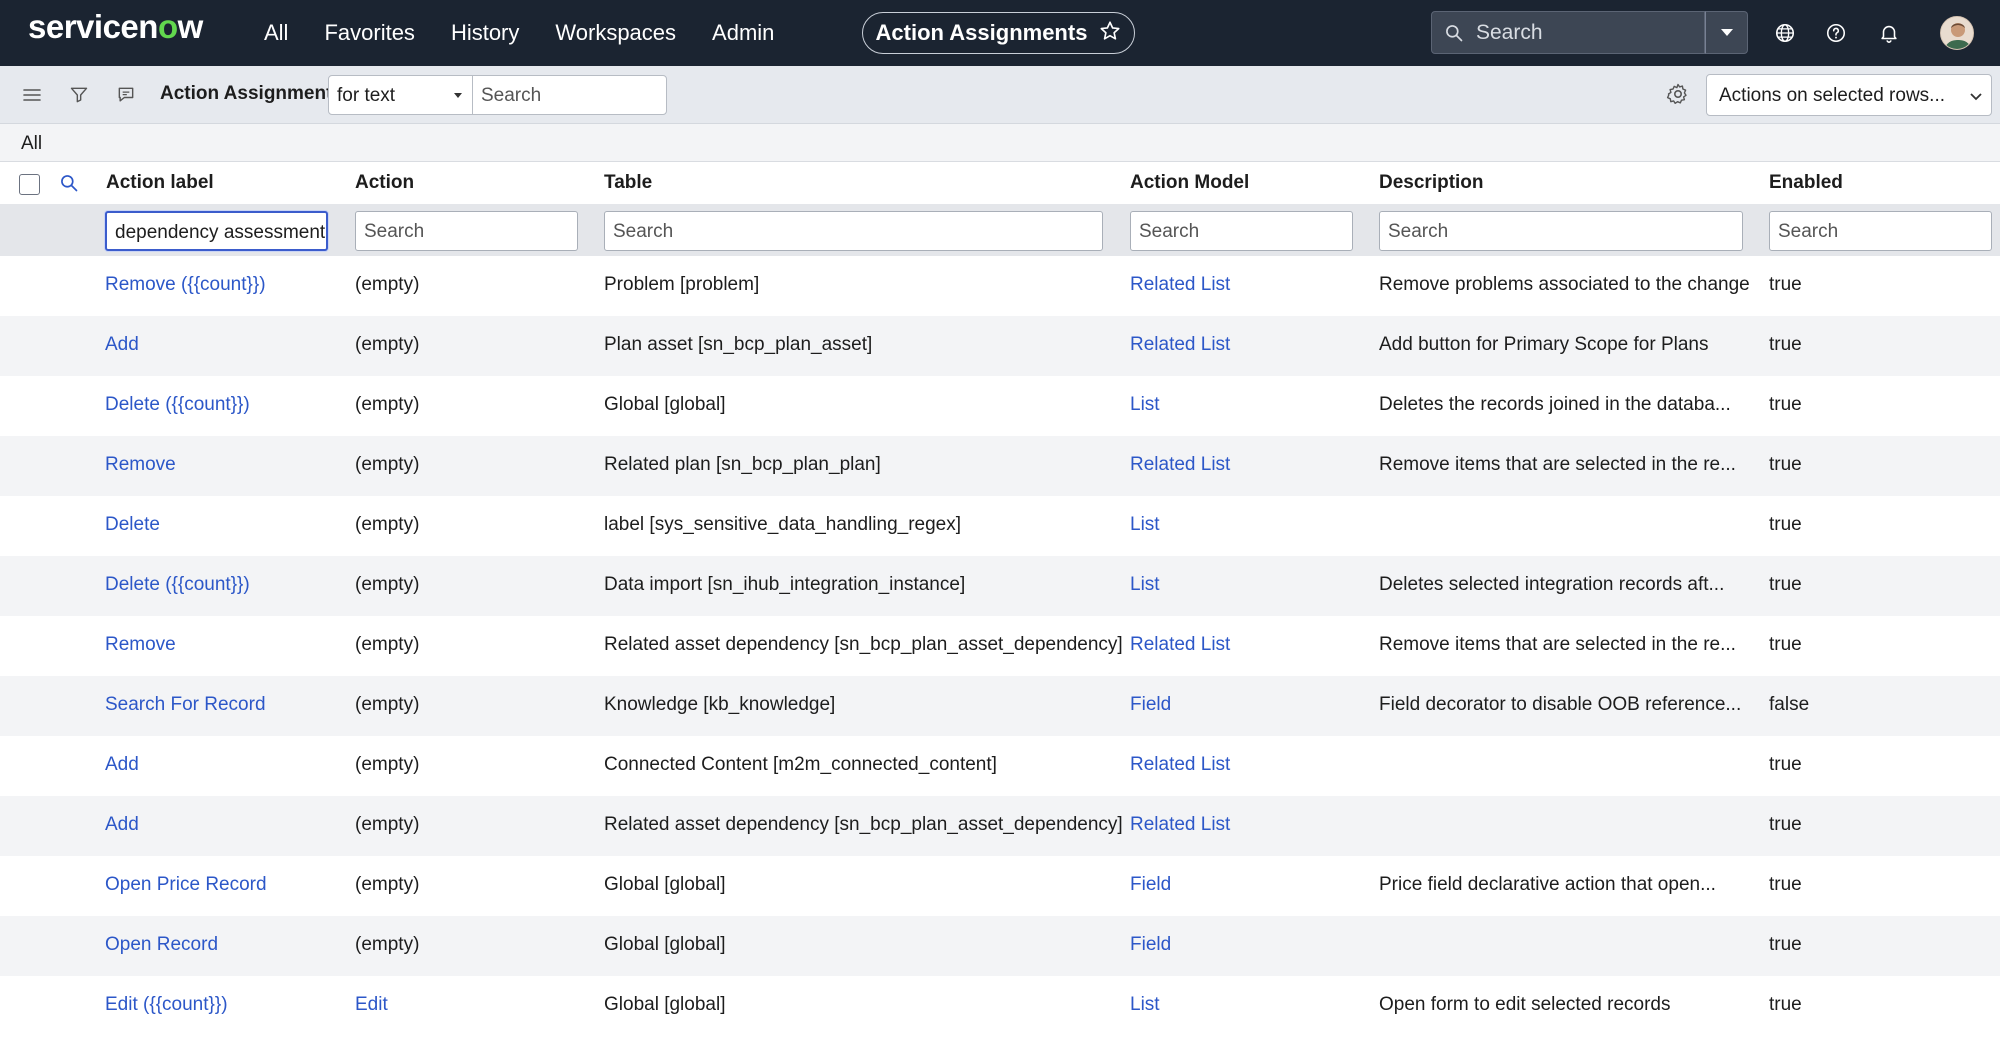 This screenshot has width=2000, height=1038. I want to click on cell-action-label: Edit ({{count}}), so click(166, 1005).